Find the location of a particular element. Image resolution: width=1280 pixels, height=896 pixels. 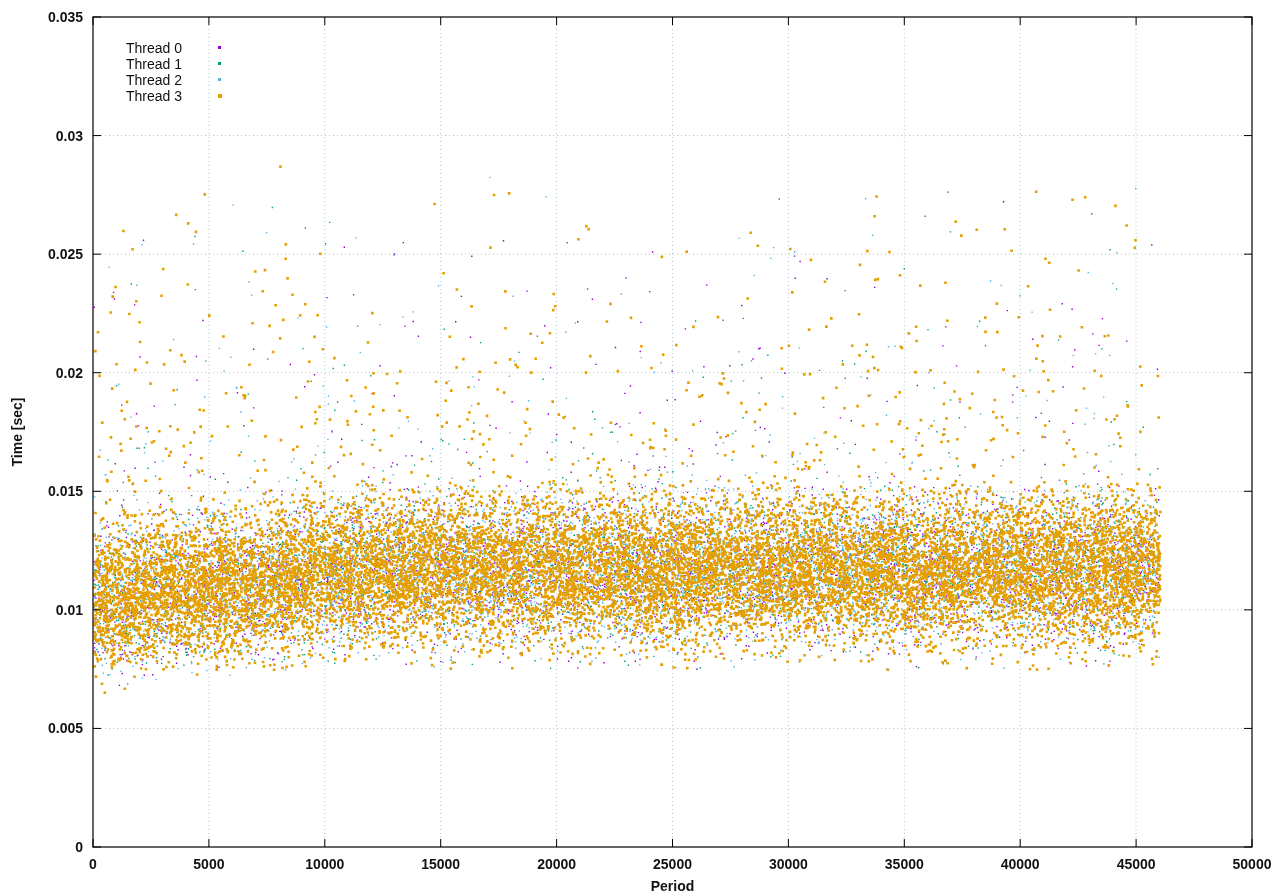

x-tick-label: 25000 is located at coordinates (672, 864).